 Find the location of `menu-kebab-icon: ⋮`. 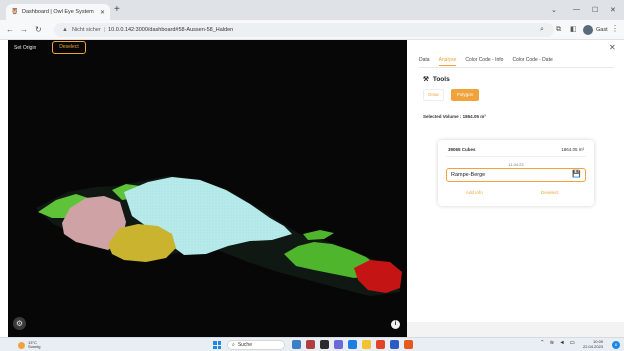

menu-kebab-icon: ⋮ is located at coordinates (615, 28).